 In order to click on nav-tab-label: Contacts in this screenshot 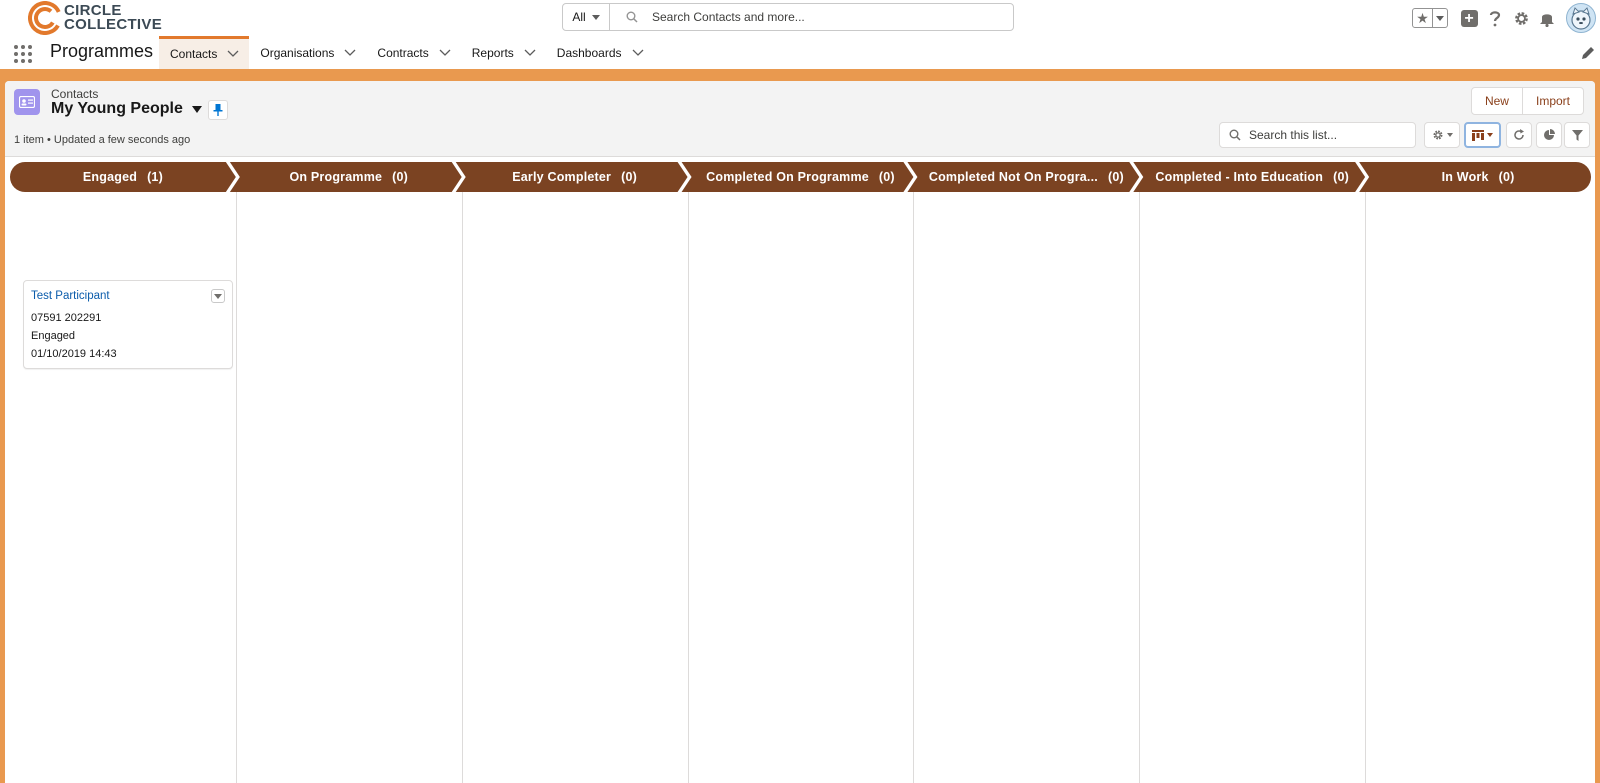, I will do `click(194, 54)`.